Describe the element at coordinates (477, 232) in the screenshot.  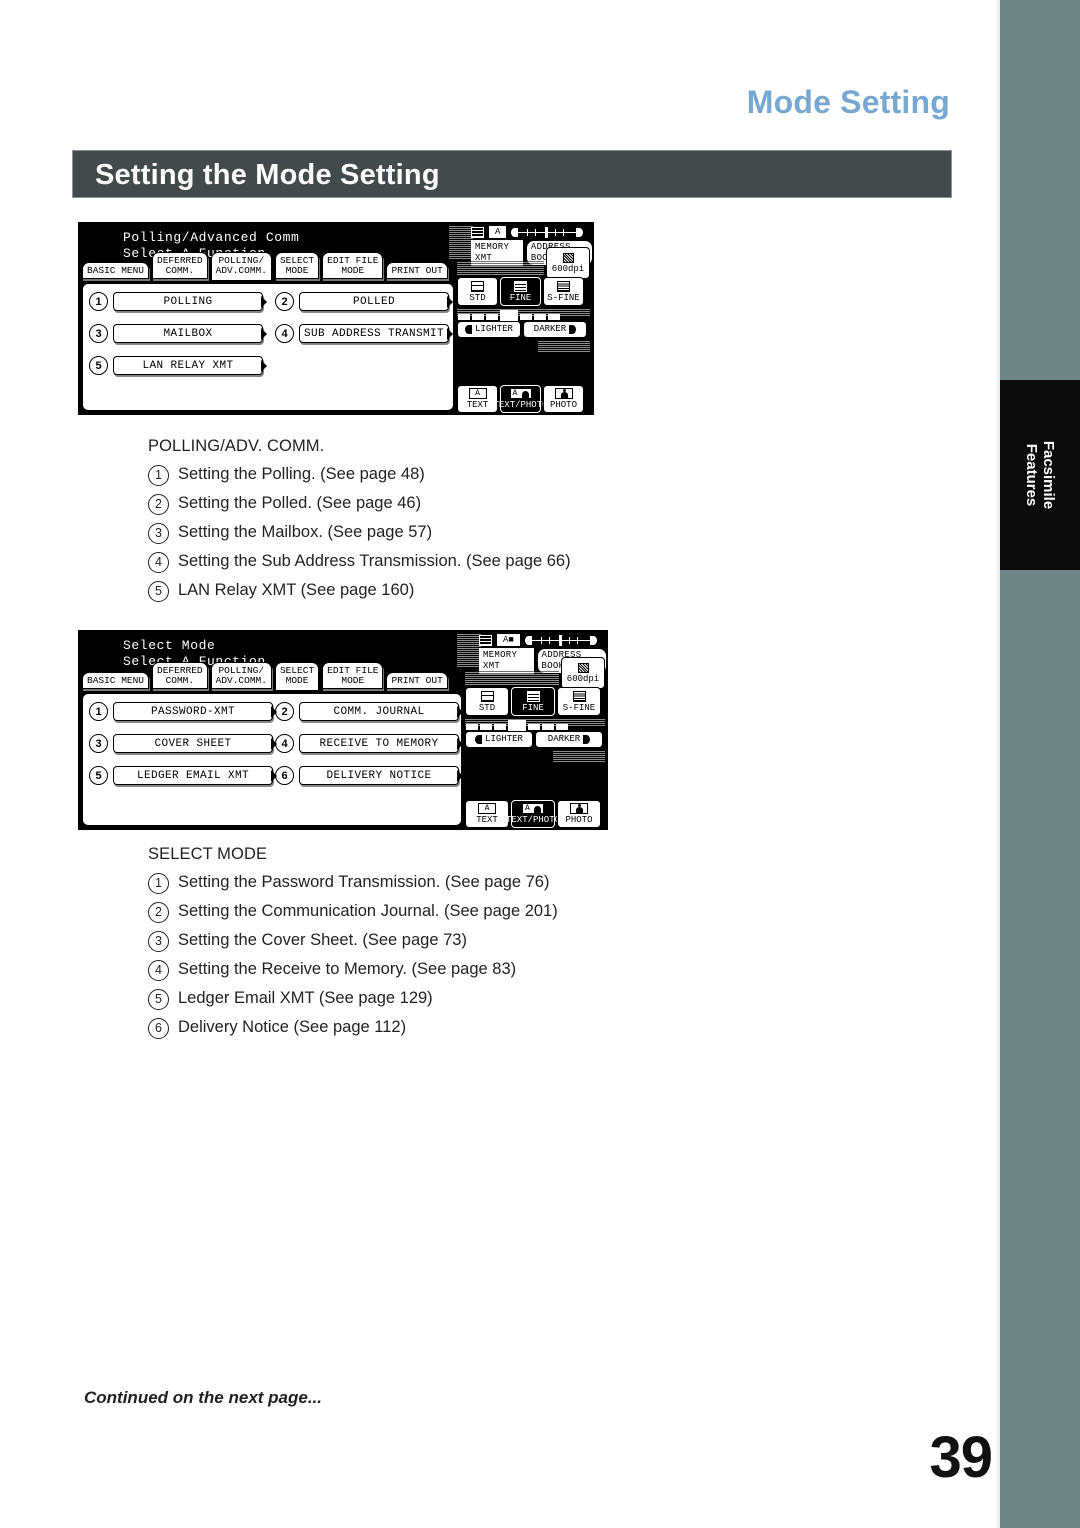
I see `resolution-grid-icon` at that location.